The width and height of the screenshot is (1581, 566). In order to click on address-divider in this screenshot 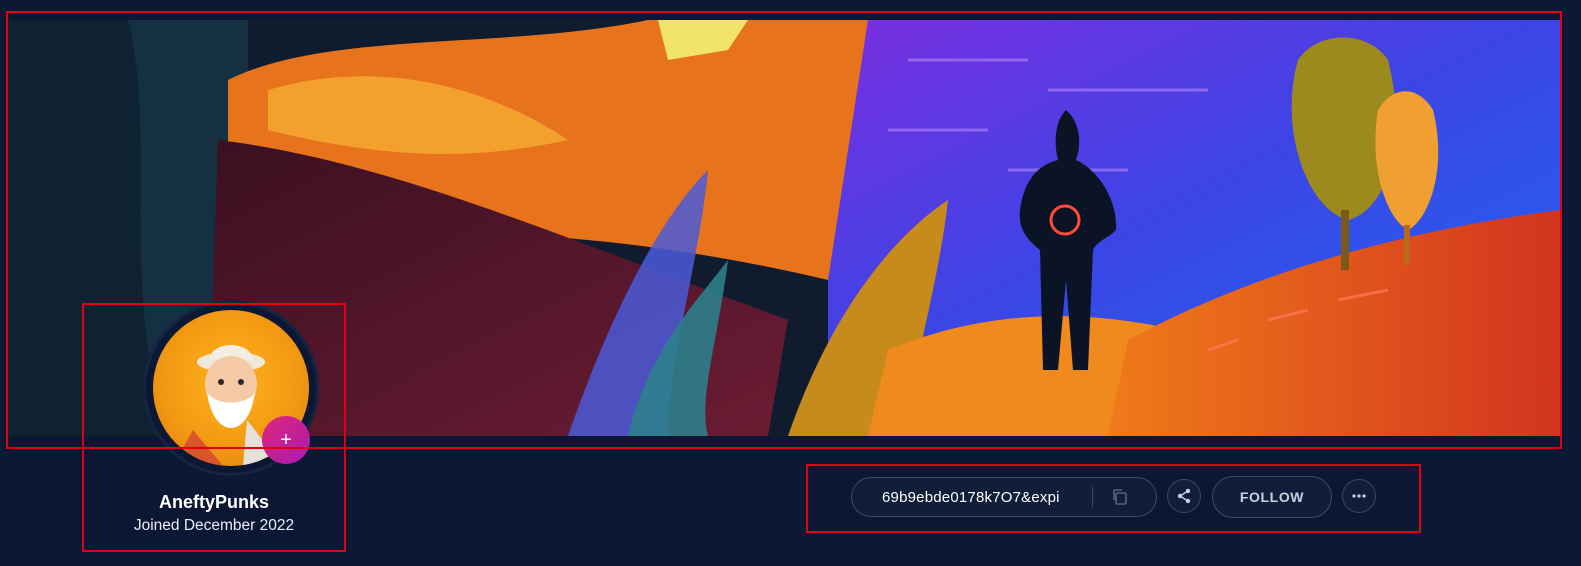, I will do `click(1092, 497)`.